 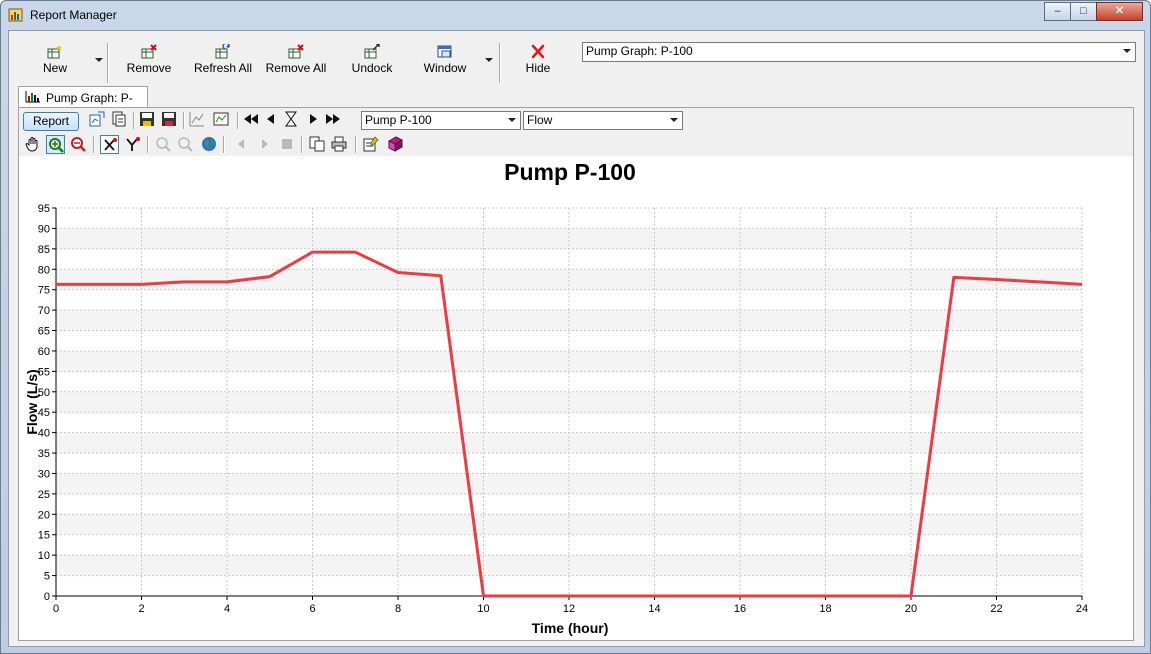 I want to click on undock-button: Undock, so click(x=372, y=62).